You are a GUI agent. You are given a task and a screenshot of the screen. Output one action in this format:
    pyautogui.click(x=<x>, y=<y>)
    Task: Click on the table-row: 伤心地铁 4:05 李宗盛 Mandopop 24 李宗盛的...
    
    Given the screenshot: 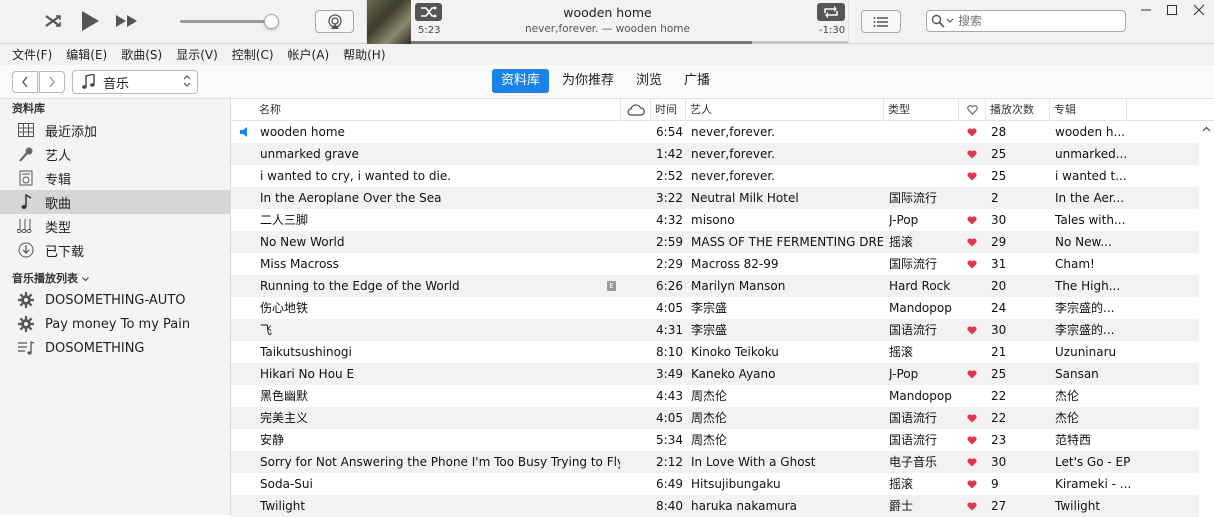 What is the action you would take?
    pyautogui.click(x=715, y=308)
    